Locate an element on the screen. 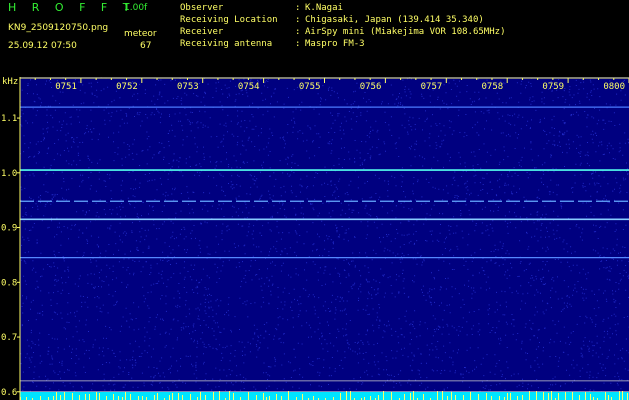 The width and height of the screenshot is (629, 400). x-tick-label: 0757 is located at coordinates (432, 87).